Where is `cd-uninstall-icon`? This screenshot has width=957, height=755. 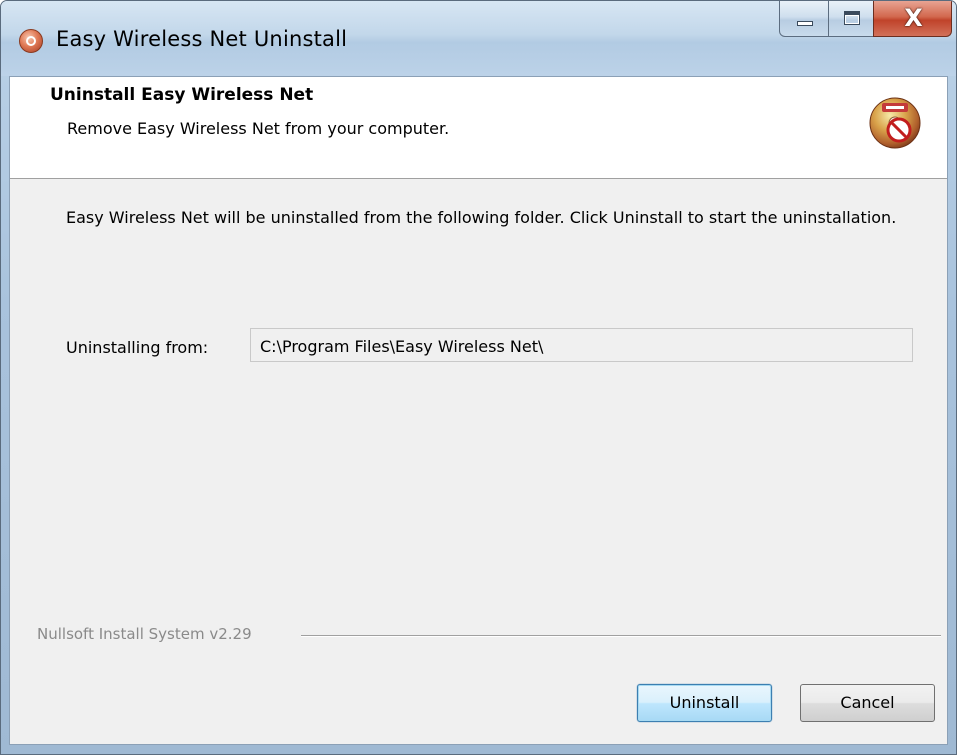 cd-uninstall-icon is located at coordinates (895, 123).